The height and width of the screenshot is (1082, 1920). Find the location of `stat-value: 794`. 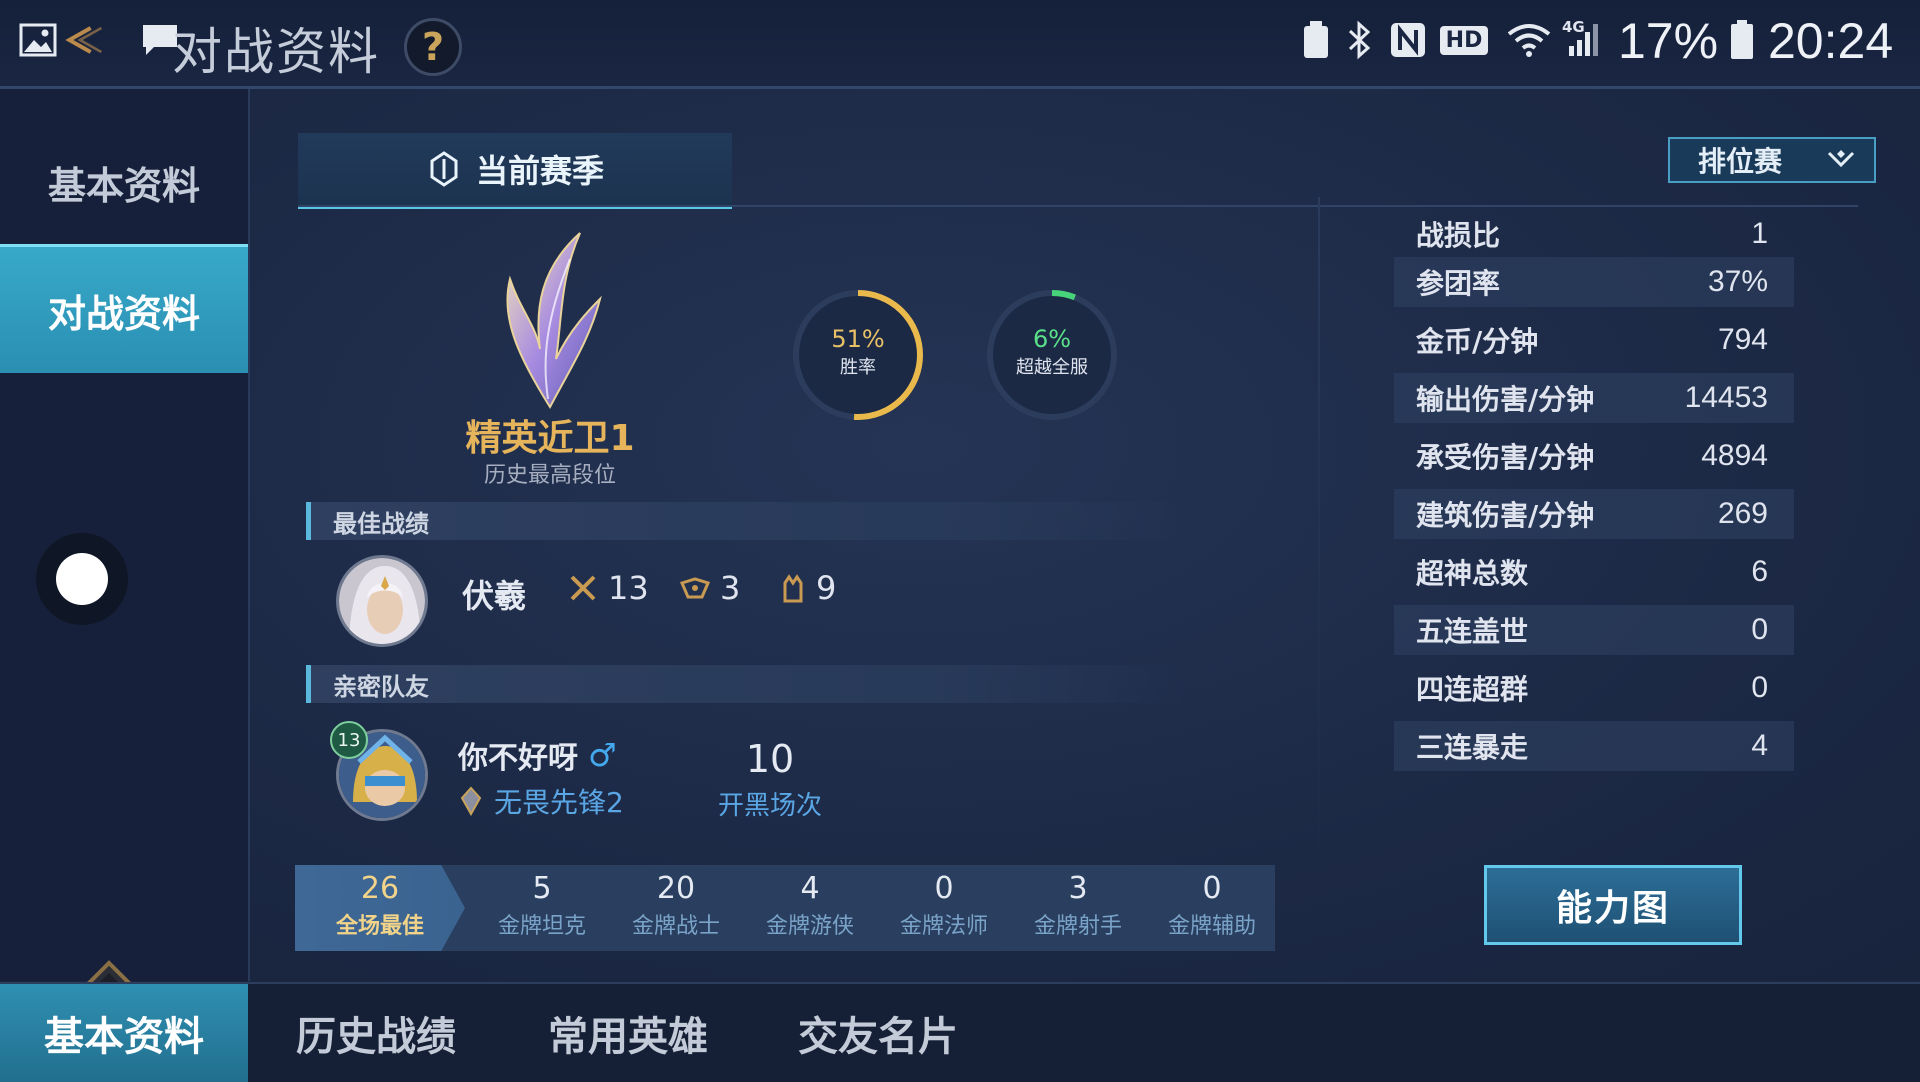

stat-value: 794 is located at coordinates (1742, 339).